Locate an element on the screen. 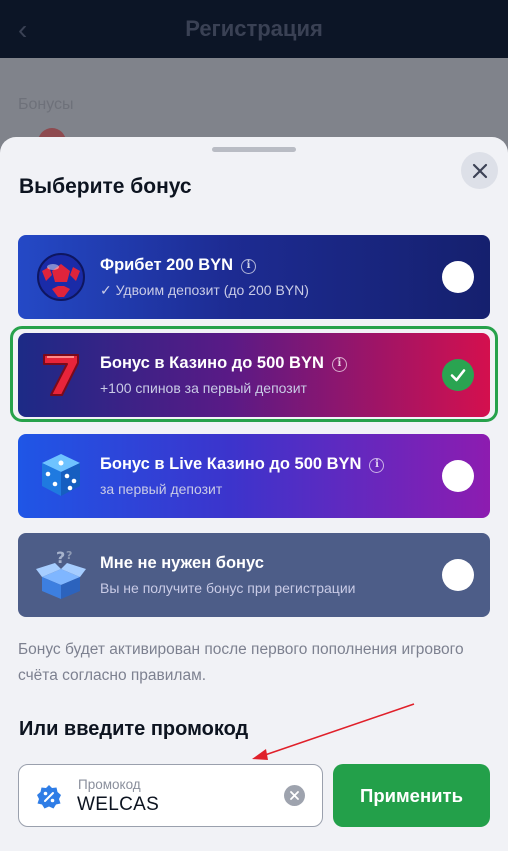 The width and height of the screenshot is (508, 851). background-header: ‹ Регистрация is located at coordinates (254, 29).